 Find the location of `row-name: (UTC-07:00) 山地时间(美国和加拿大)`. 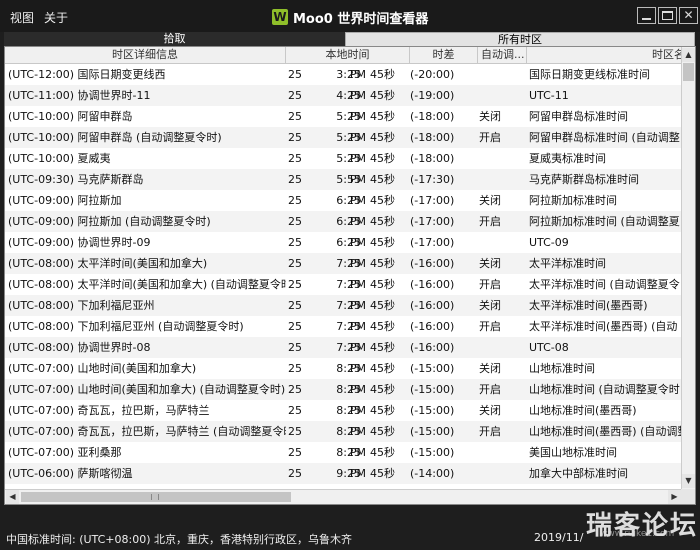

row-name: (UTC-07:00) 山地时间(美国和加拿大) is located at coordinates (102, 368).